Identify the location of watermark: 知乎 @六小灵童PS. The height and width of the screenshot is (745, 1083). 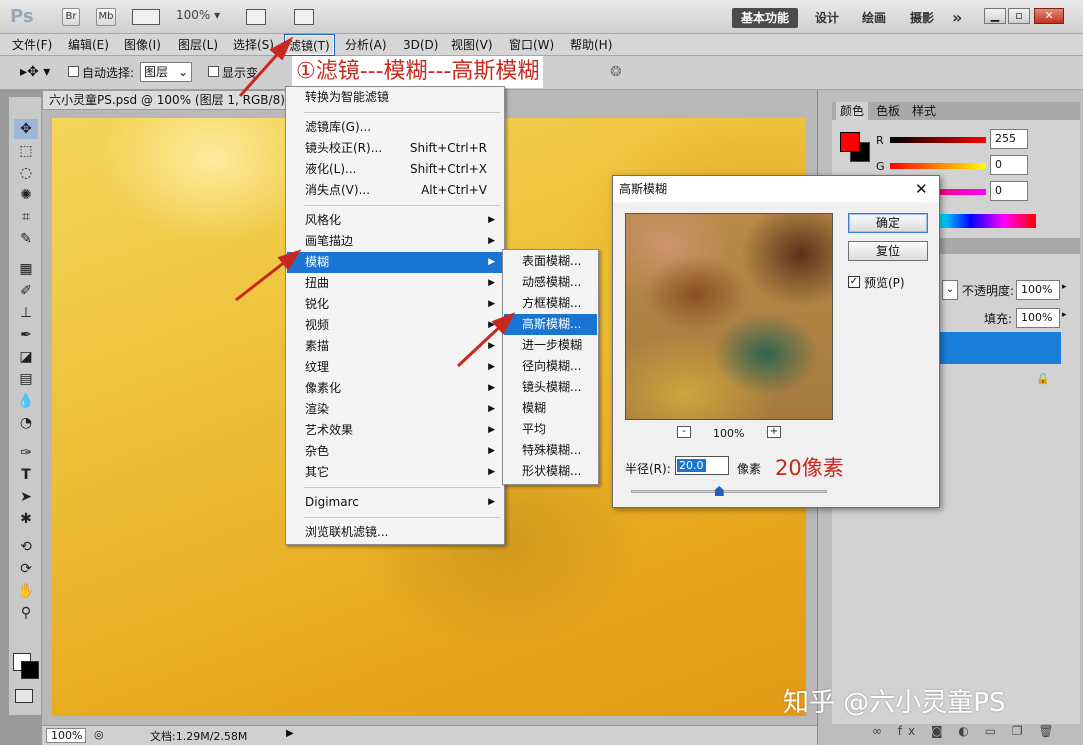
(894, 703).